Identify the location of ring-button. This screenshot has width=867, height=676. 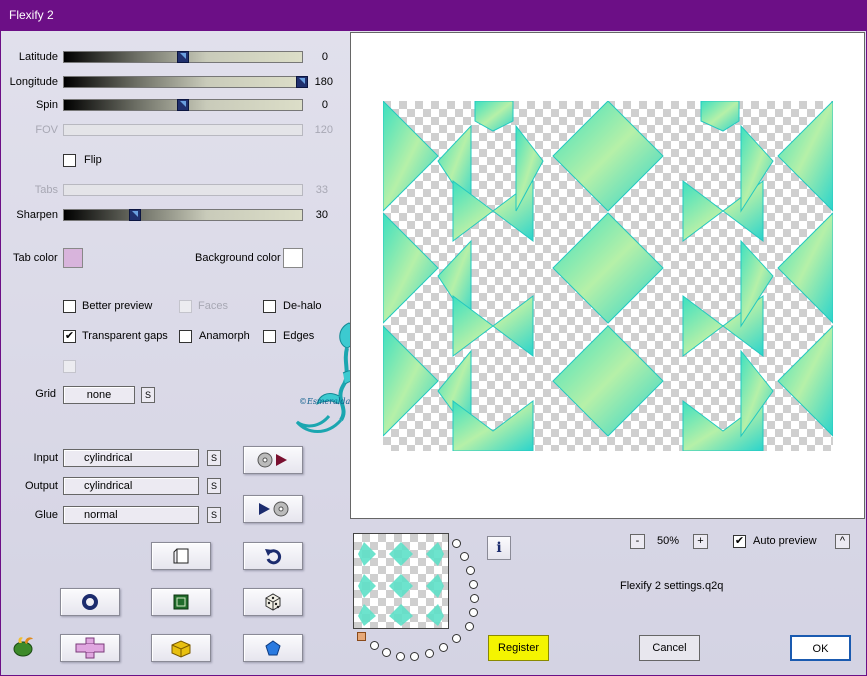
(90, 602).